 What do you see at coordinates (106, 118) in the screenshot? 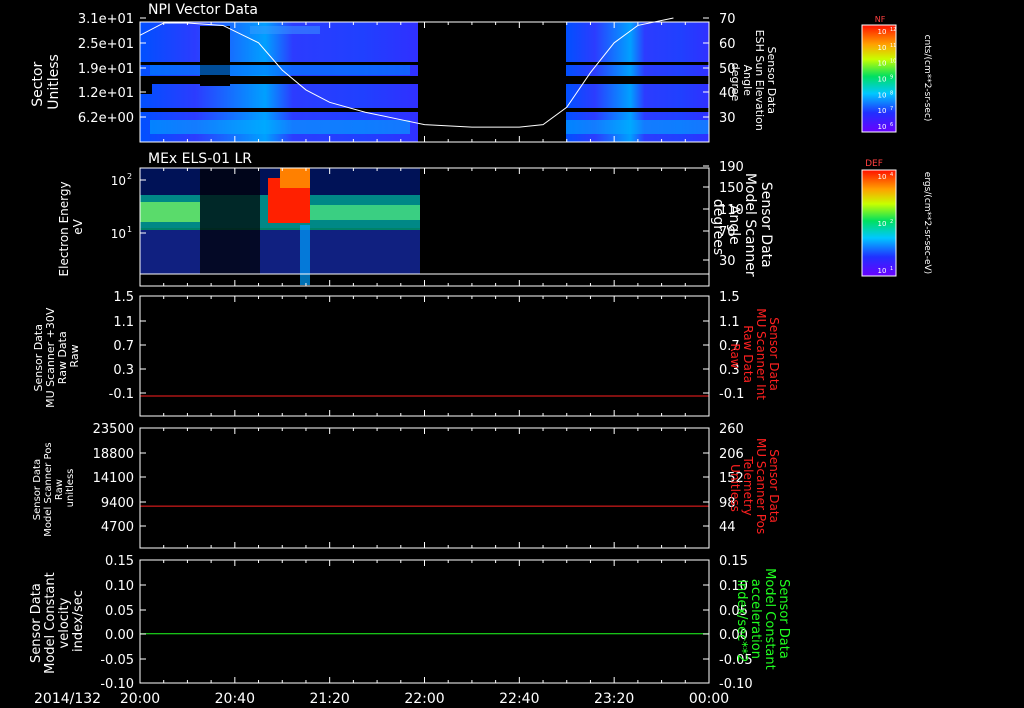
I see `left-tick-label: 6.2e+00` at bounding box center [106, 118].